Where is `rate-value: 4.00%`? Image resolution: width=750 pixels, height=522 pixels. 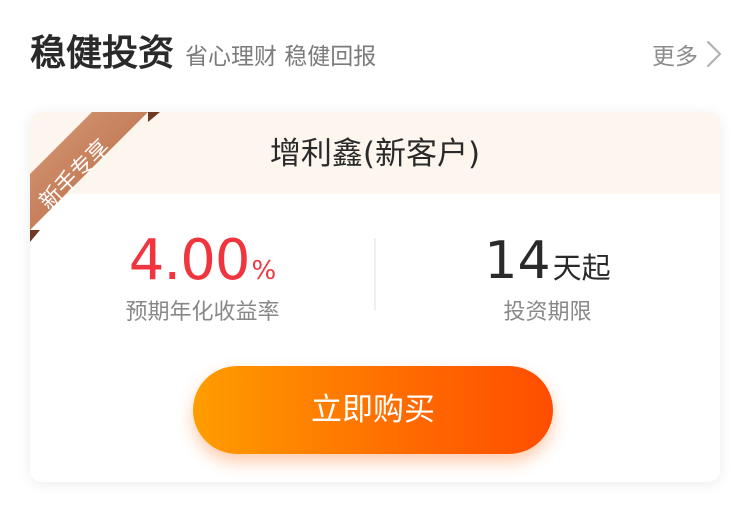 rate-value: 4.00% is located at coordinates (202, 261).